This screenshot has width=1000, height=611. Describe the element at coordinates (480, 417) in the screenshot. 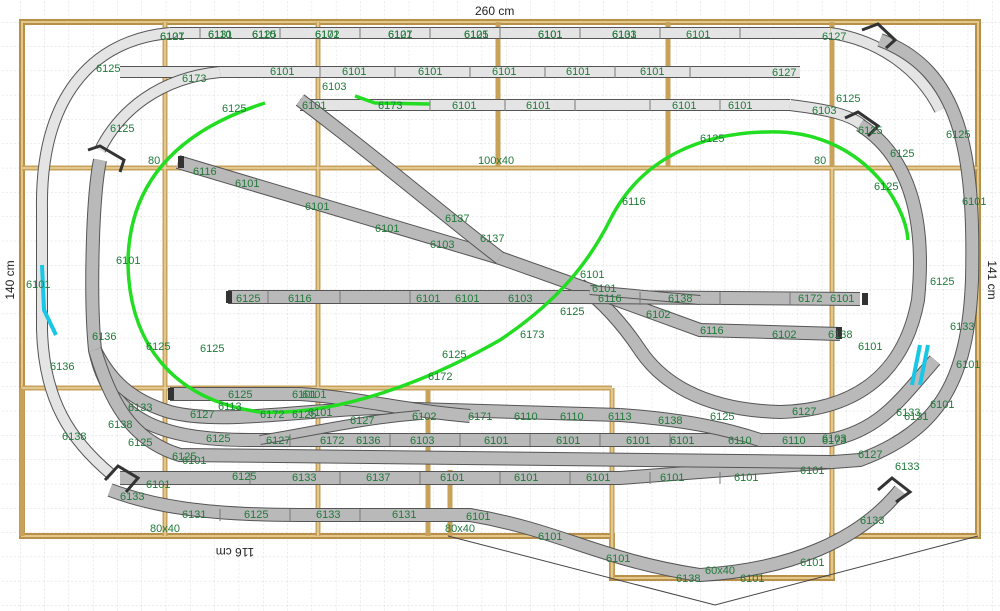

I see `track-part-label: 6171` at that location.